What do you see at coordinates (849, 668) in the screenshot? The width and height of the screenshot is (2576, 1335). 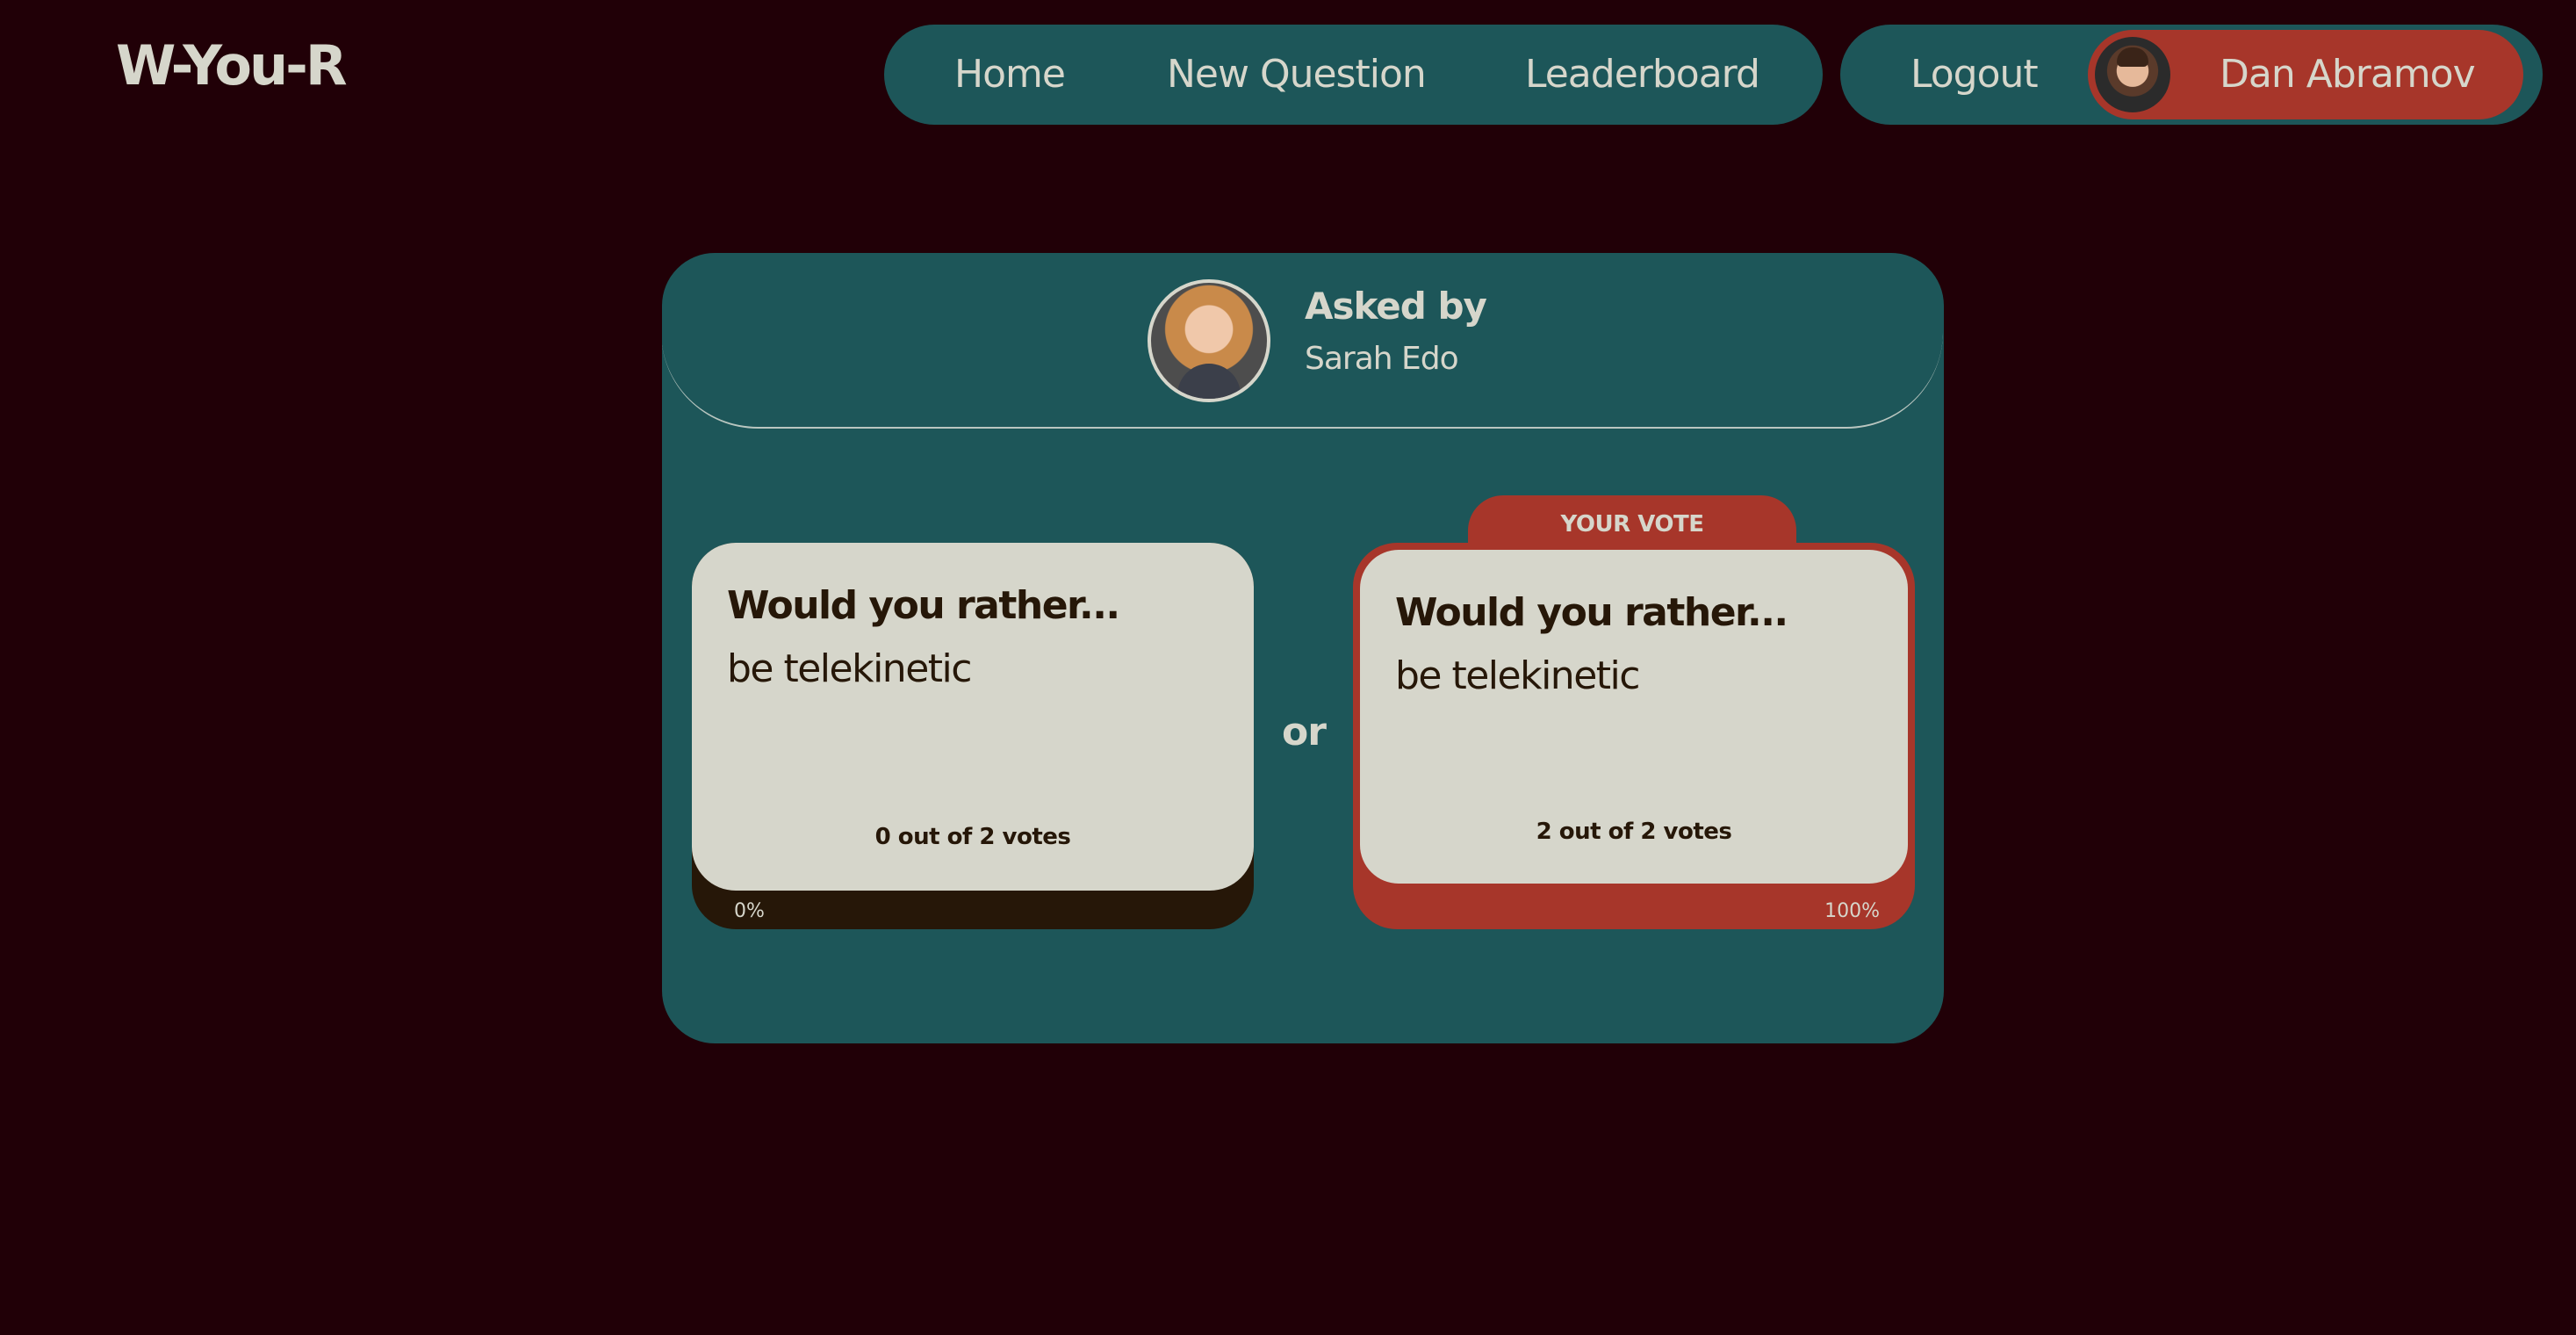 I see `option-one-text: be telekinetic` at bounding box center [849, 668].